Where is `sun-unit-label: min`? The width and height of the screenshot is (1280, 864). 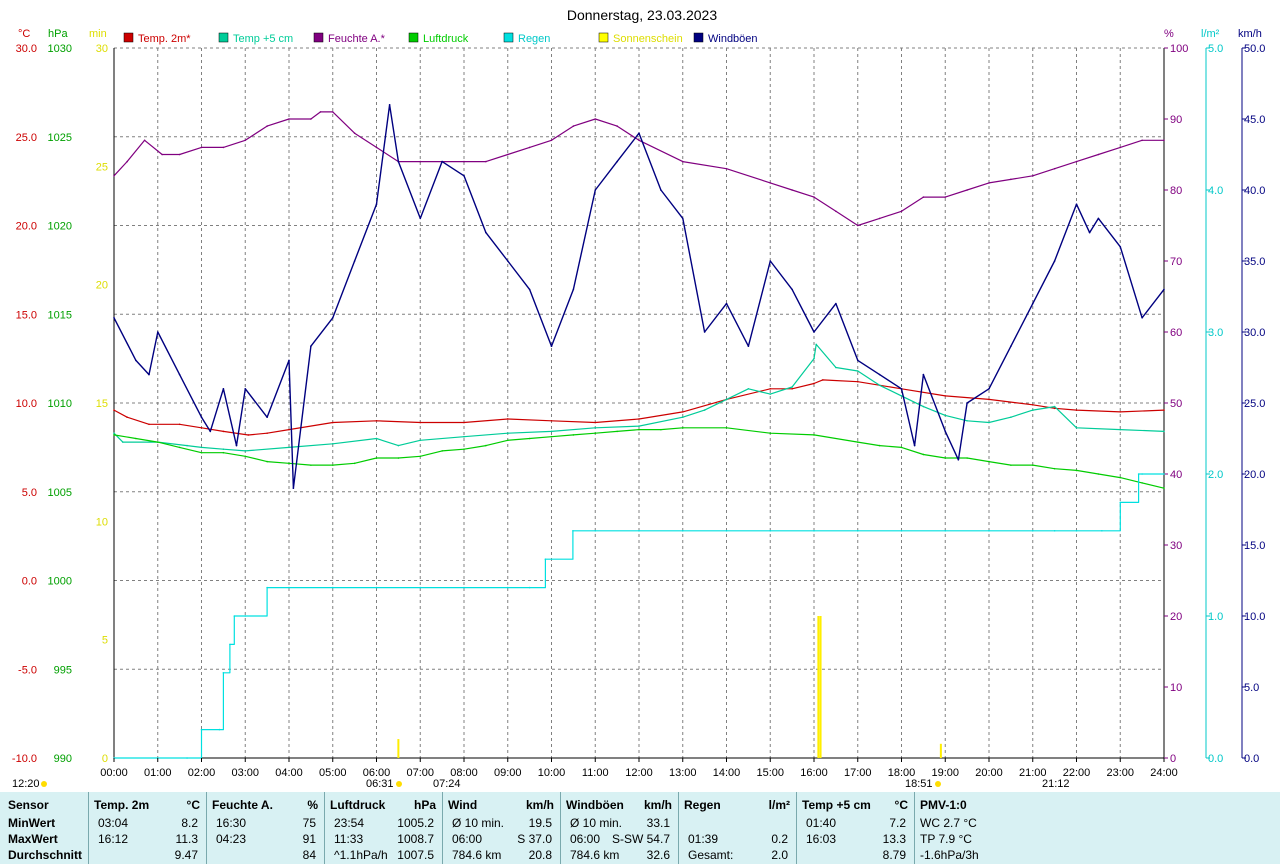 sun-unit-label: min is located at coordinates (98, 34).